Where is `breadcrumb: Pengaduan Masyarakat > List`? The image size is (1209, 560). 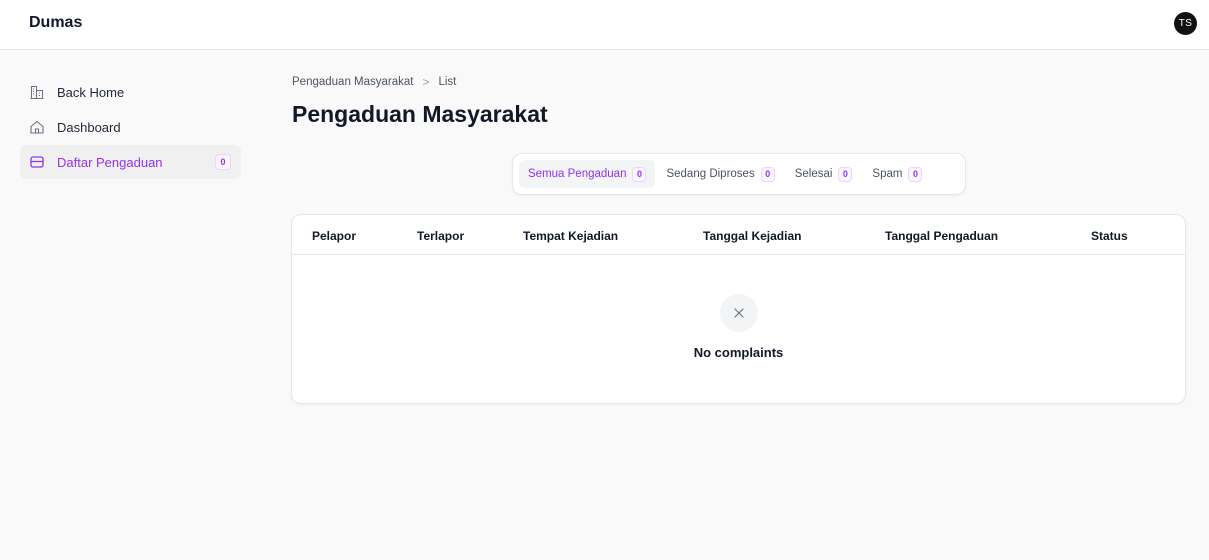 breadcrumb: Pengaduan Masyarakat > List is located at coordinates (374, 82).